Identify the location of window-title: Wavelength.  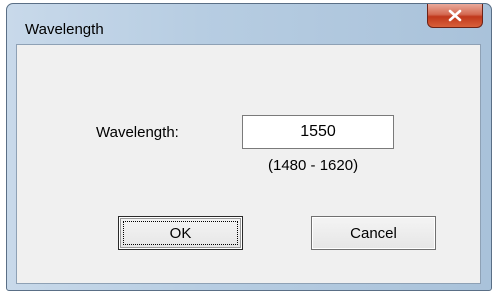
(64, 29).